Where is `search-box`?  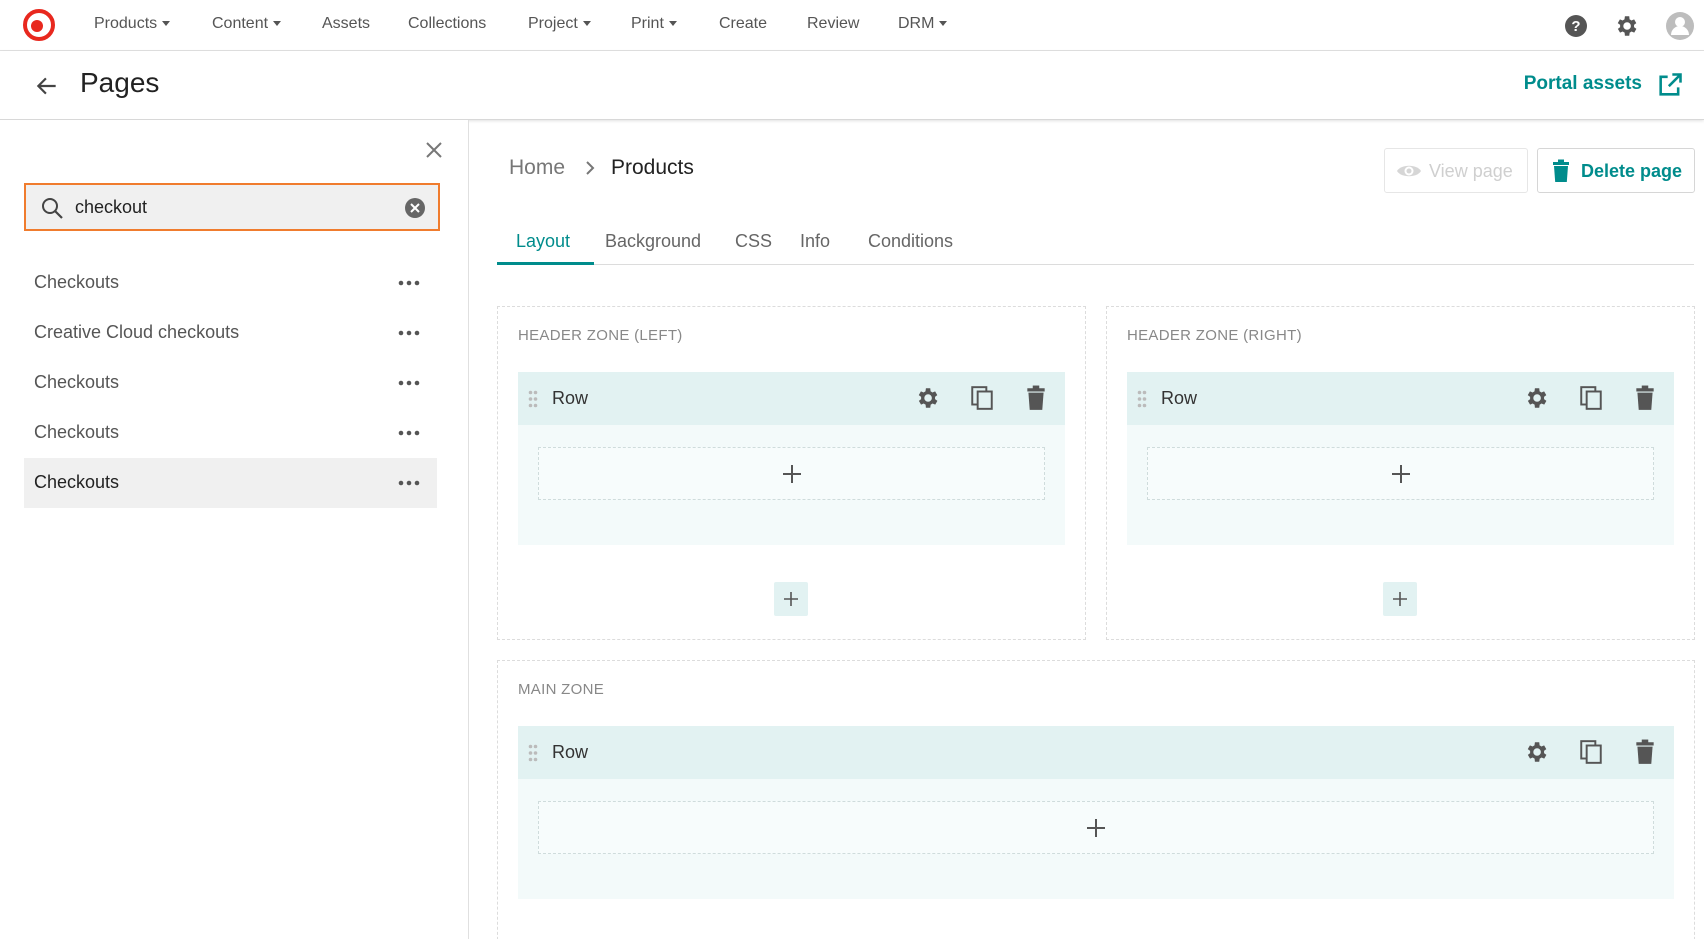
search-box is located at coordinates (232, 207).